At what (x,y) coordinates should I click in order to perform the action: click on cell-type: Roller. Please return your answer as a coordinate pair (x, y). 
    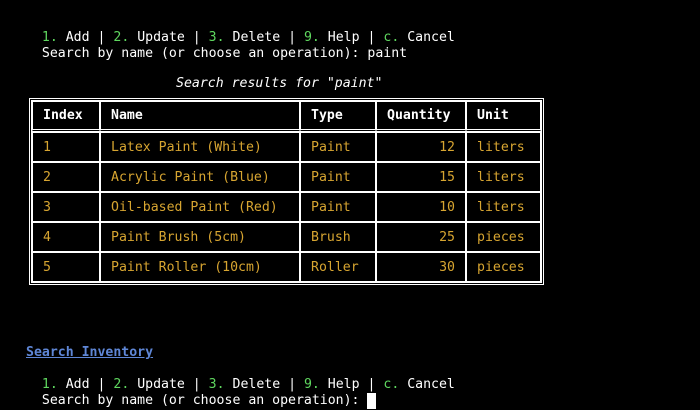
    Looking at the image, I should click on (338, 267).